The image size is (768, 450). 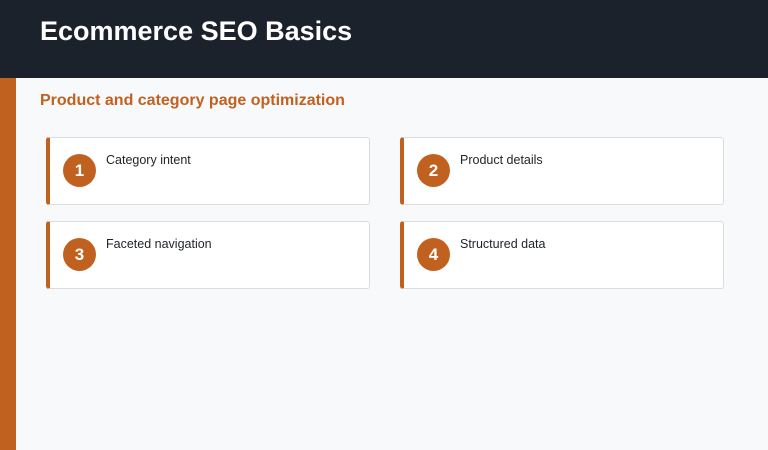 What do you see at coordinates (562, 255) in the screenshot?
I see `topic-card-structured-data: 4 Structured data` at bounding box center [562, 255].